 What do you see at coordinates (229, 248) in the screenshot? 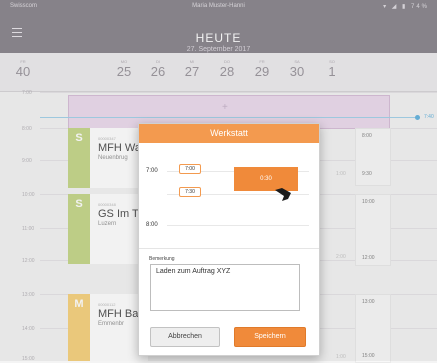
I see `divider` at bounding box center [229, 248].